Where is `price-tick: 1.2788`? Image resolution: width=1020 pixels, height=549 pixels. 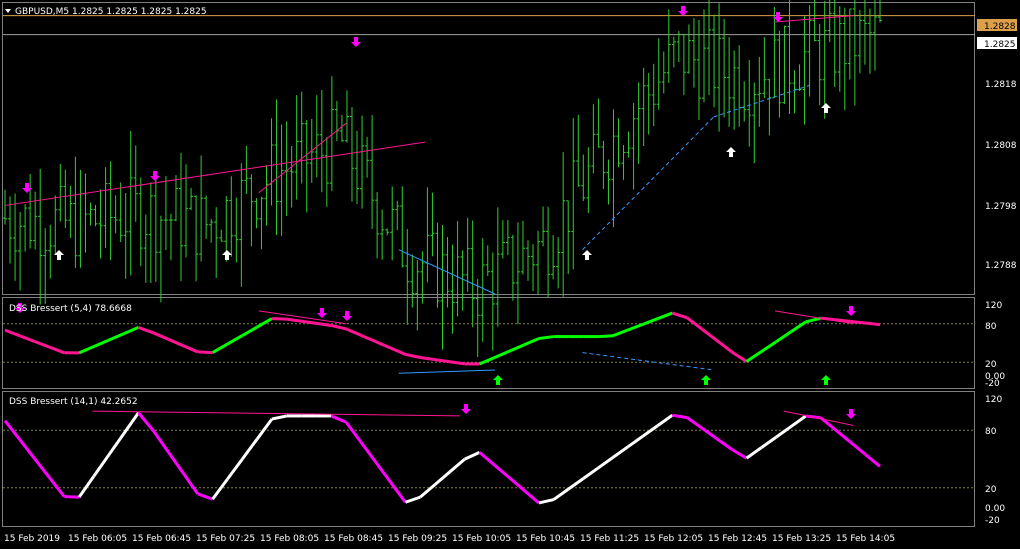 price-tick: 1.2788 is located at coordinates (1001, 266).